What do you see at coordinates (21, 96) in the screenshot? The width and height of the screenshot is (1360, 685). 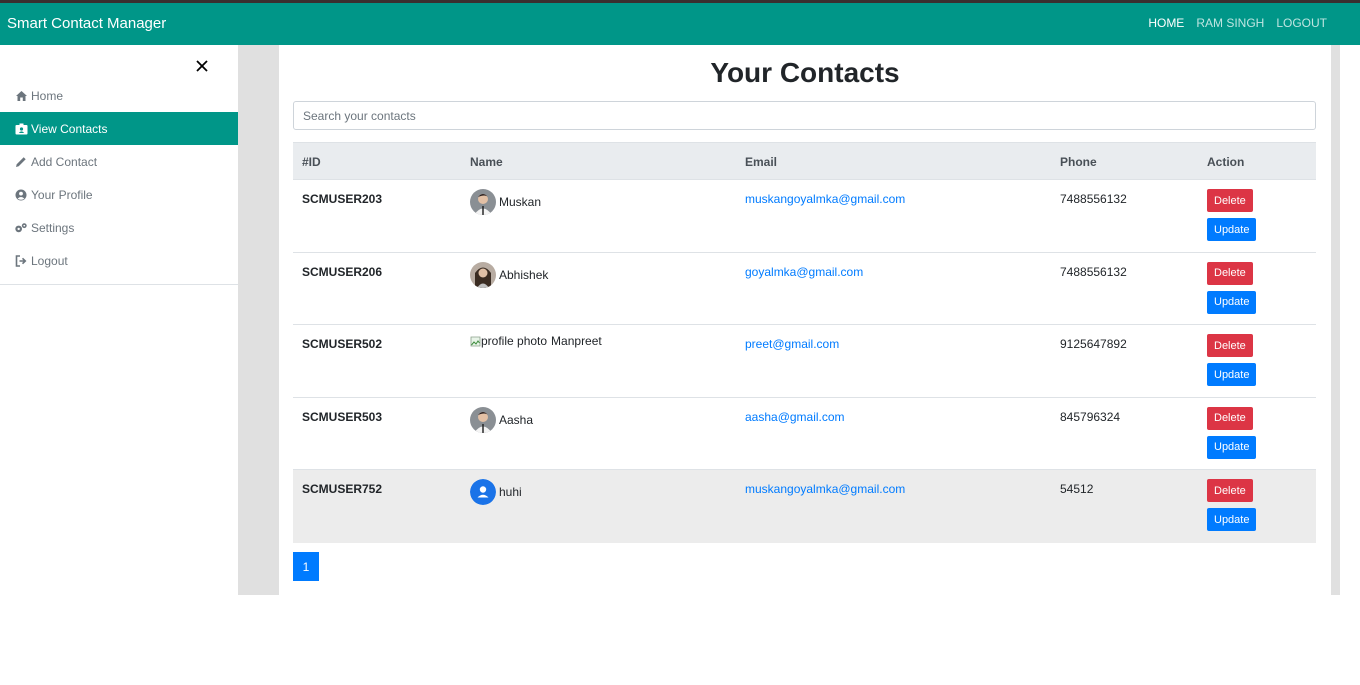 I see `home-icon` at bounding box center [21, 96].